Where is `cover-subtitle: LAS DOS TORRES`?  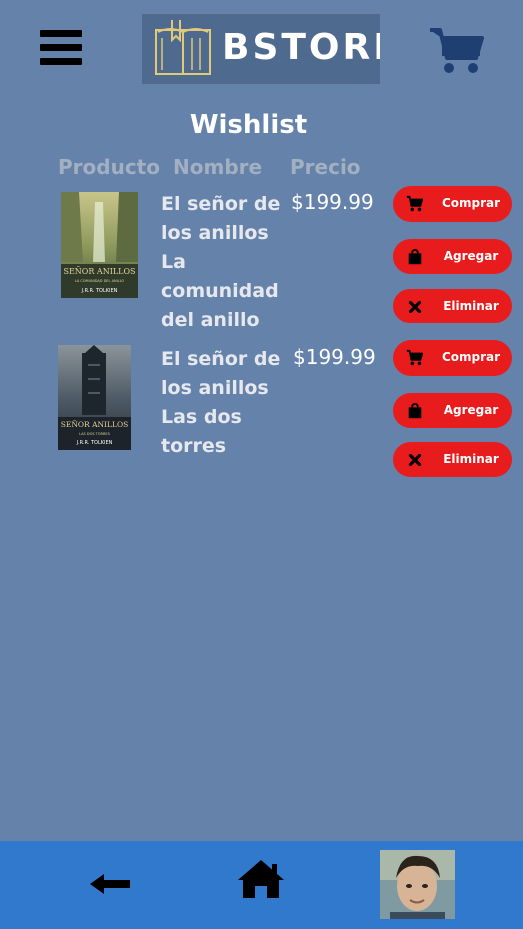
cover-subtitle: LAS DOS TORRES is located at coordinates (95, 434).